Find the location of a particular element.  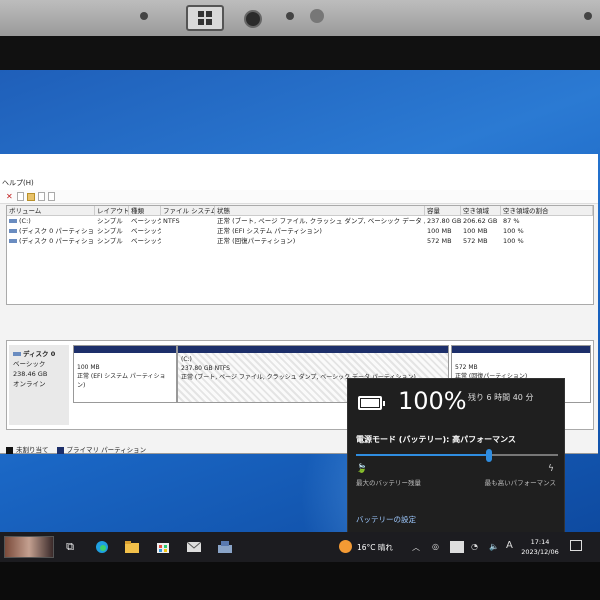

leaf-icon: 🍃 is located at coordinates (362, 469).